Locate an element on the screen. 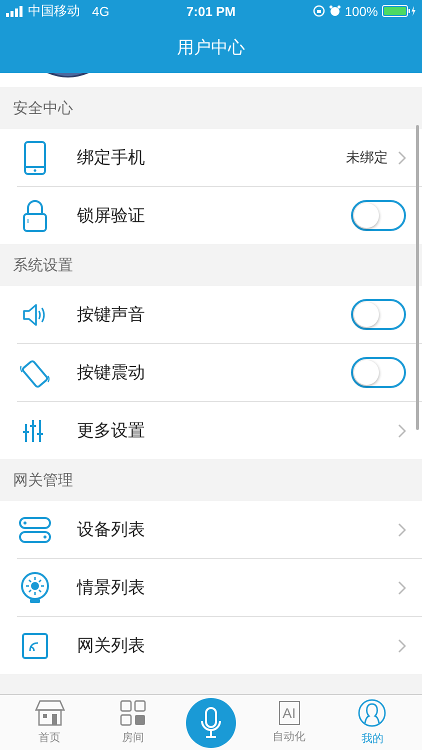 Image resolution: width=422 pixels, height=750 pixels. sun-bulb-icon is located at coordinates (35, 588).